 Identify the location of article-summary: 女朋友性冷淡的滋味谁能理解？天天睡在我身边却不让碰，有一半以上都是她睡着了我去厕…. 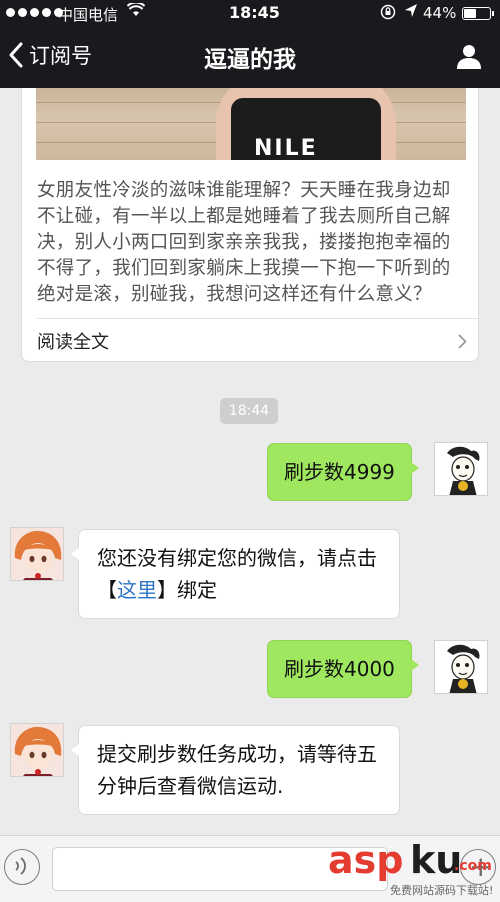
(244, 242).